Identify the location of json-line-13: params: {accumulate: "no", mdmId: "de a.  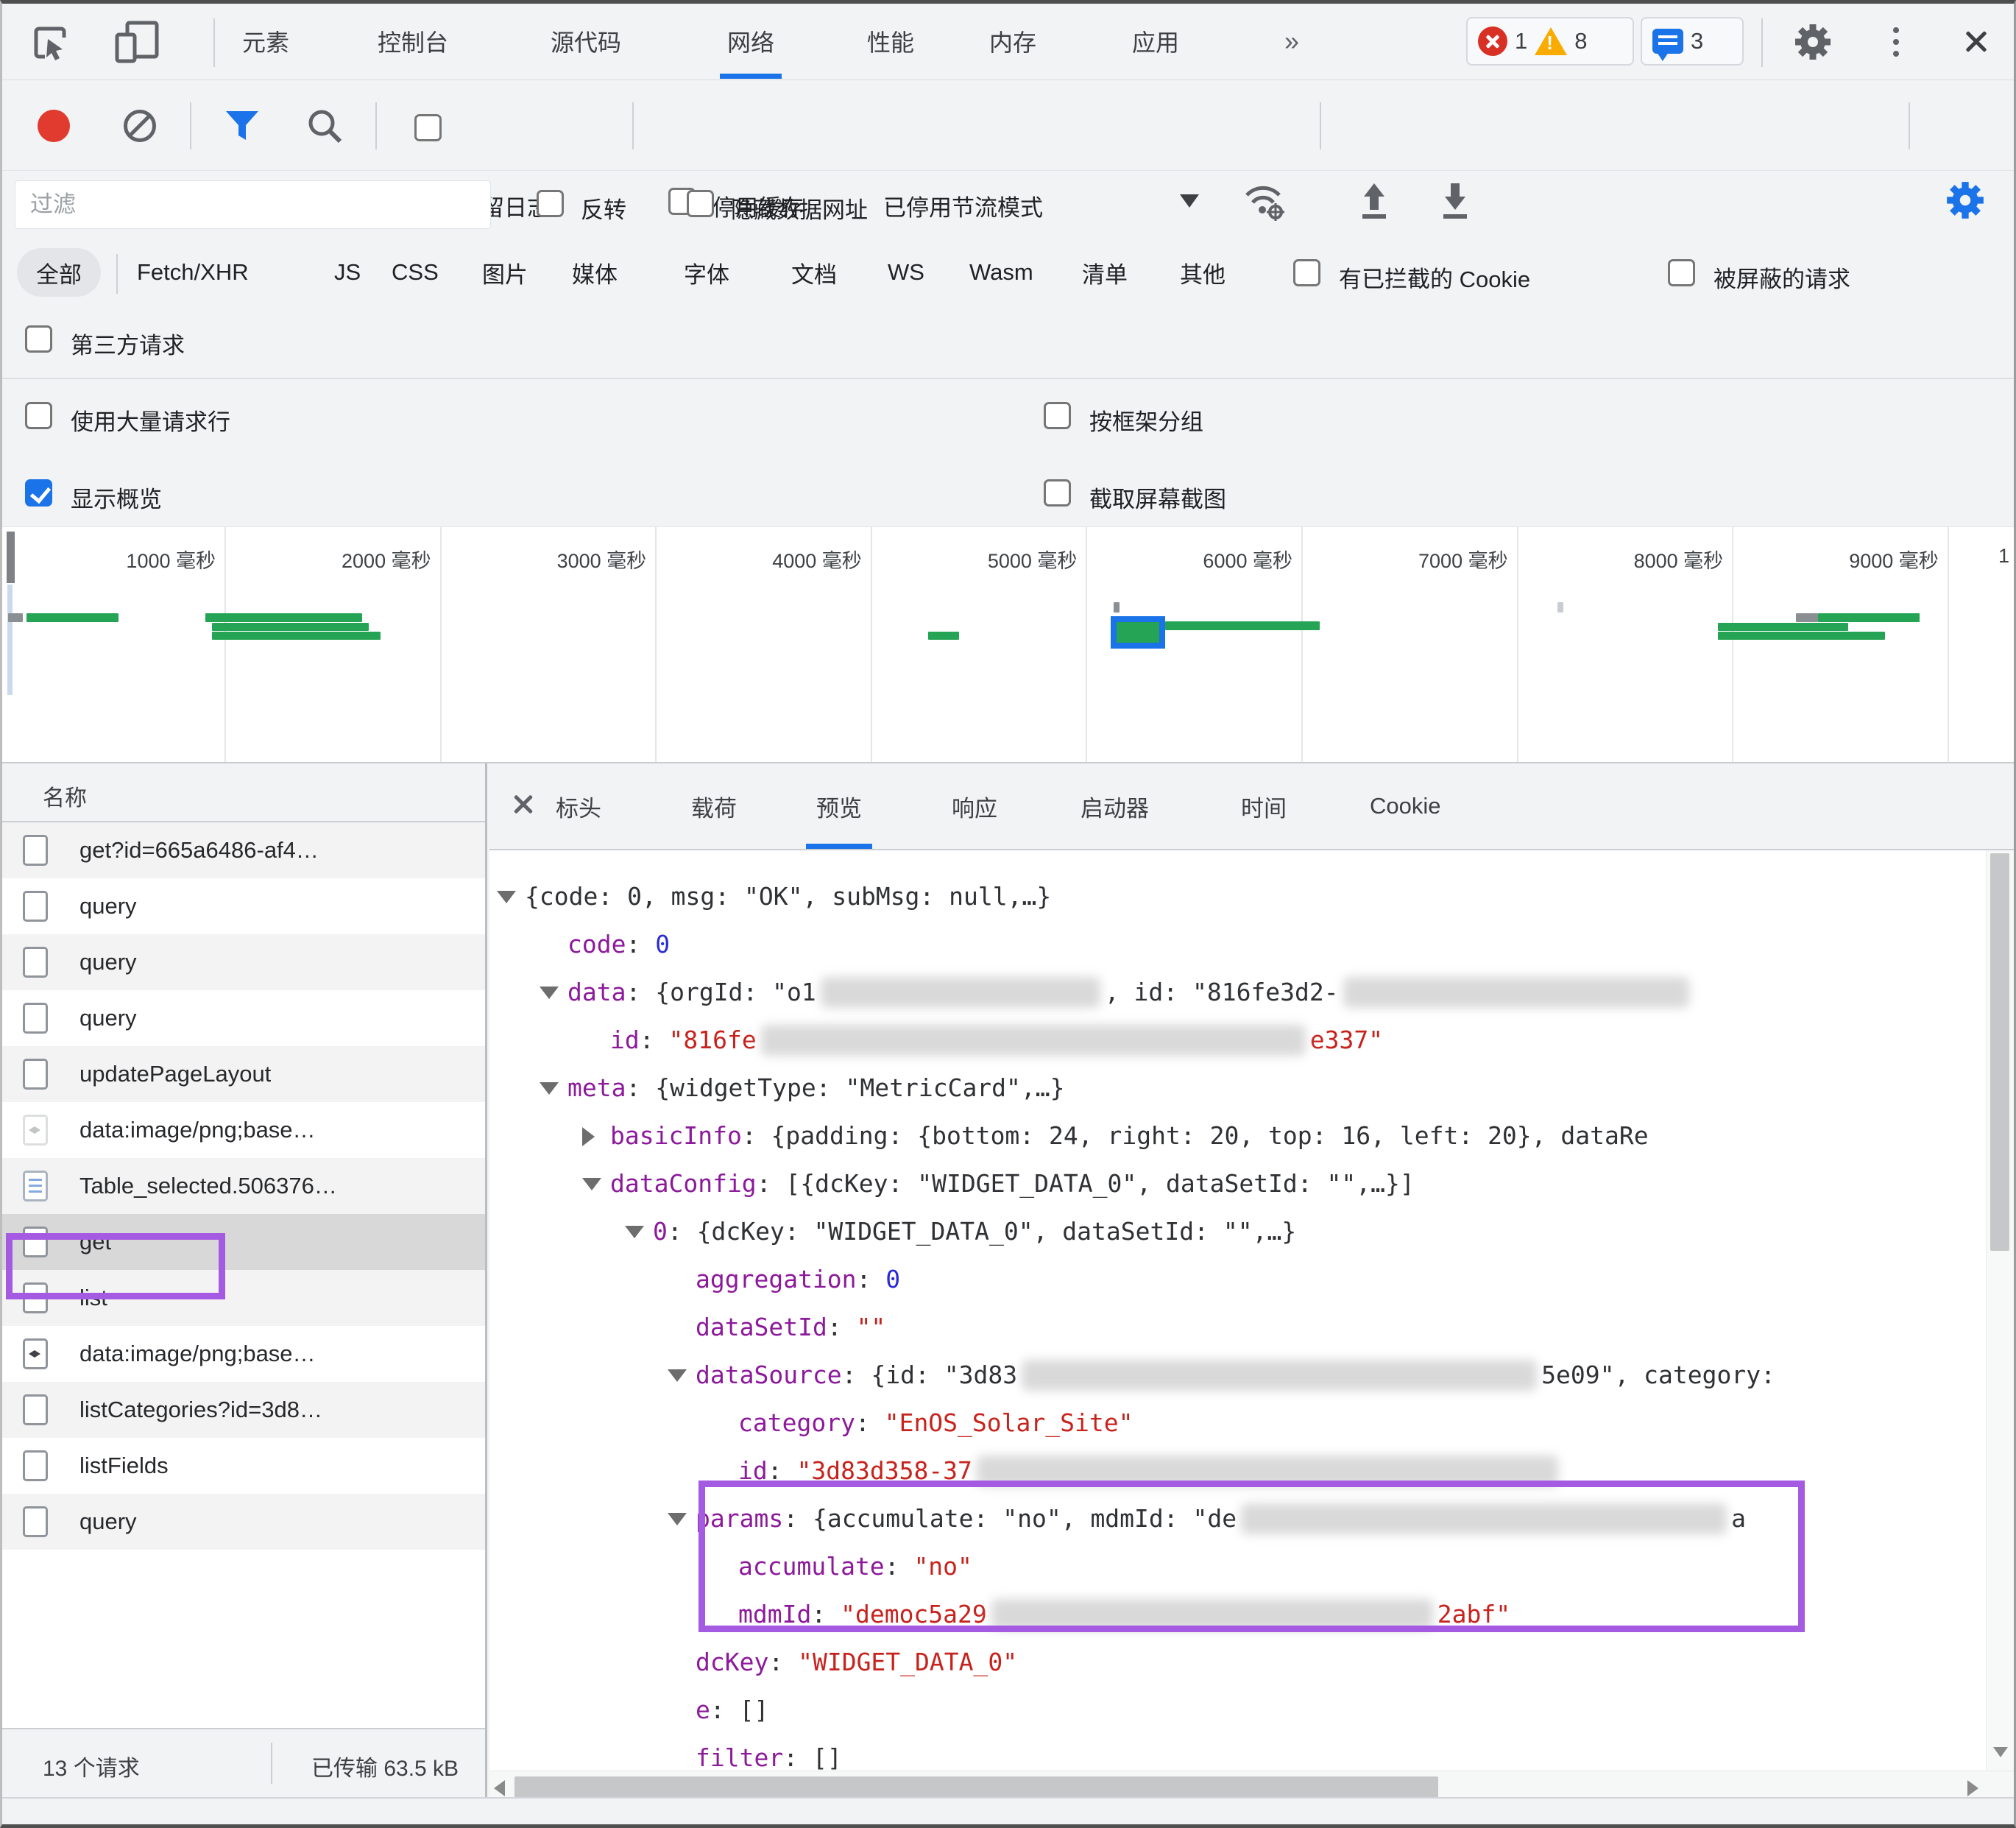
(1221, 1518).